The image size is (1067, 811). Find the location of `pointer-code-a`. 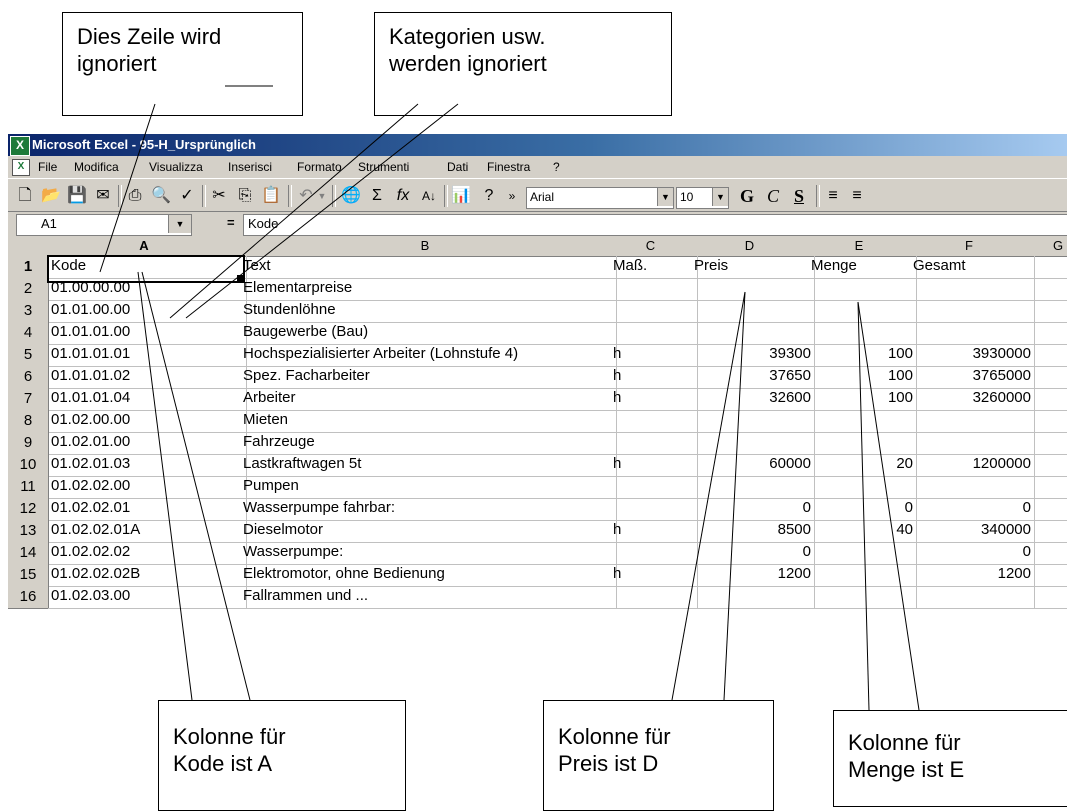

pointer-code-a is located at coordinates (165, 486).